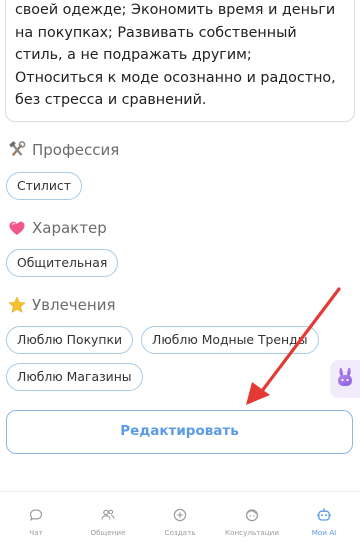  What do you see at coordinates (17, 228) in the screenshot?
I see `pink-heart-icon` at bounding box center [17, 228].